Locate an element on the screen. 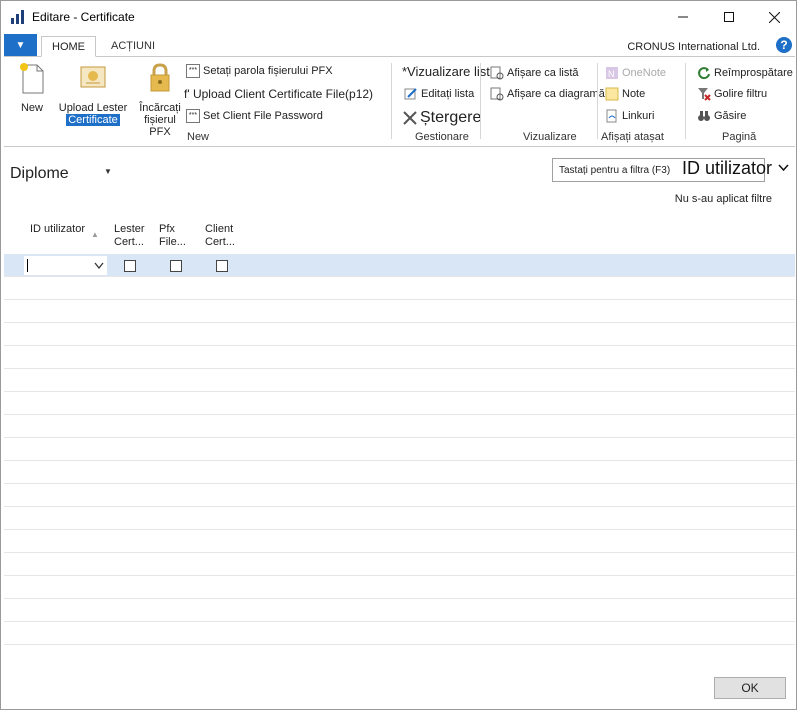  close-button is located at coordinates (774, 17).